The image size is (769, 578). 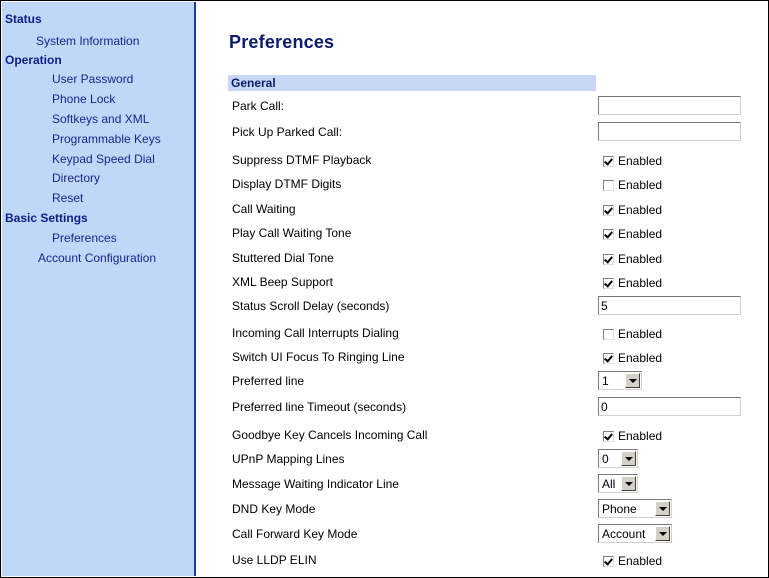 I want to click on row-label: Incoming Call Interrupts Dialing, so click(x=315, y=333).